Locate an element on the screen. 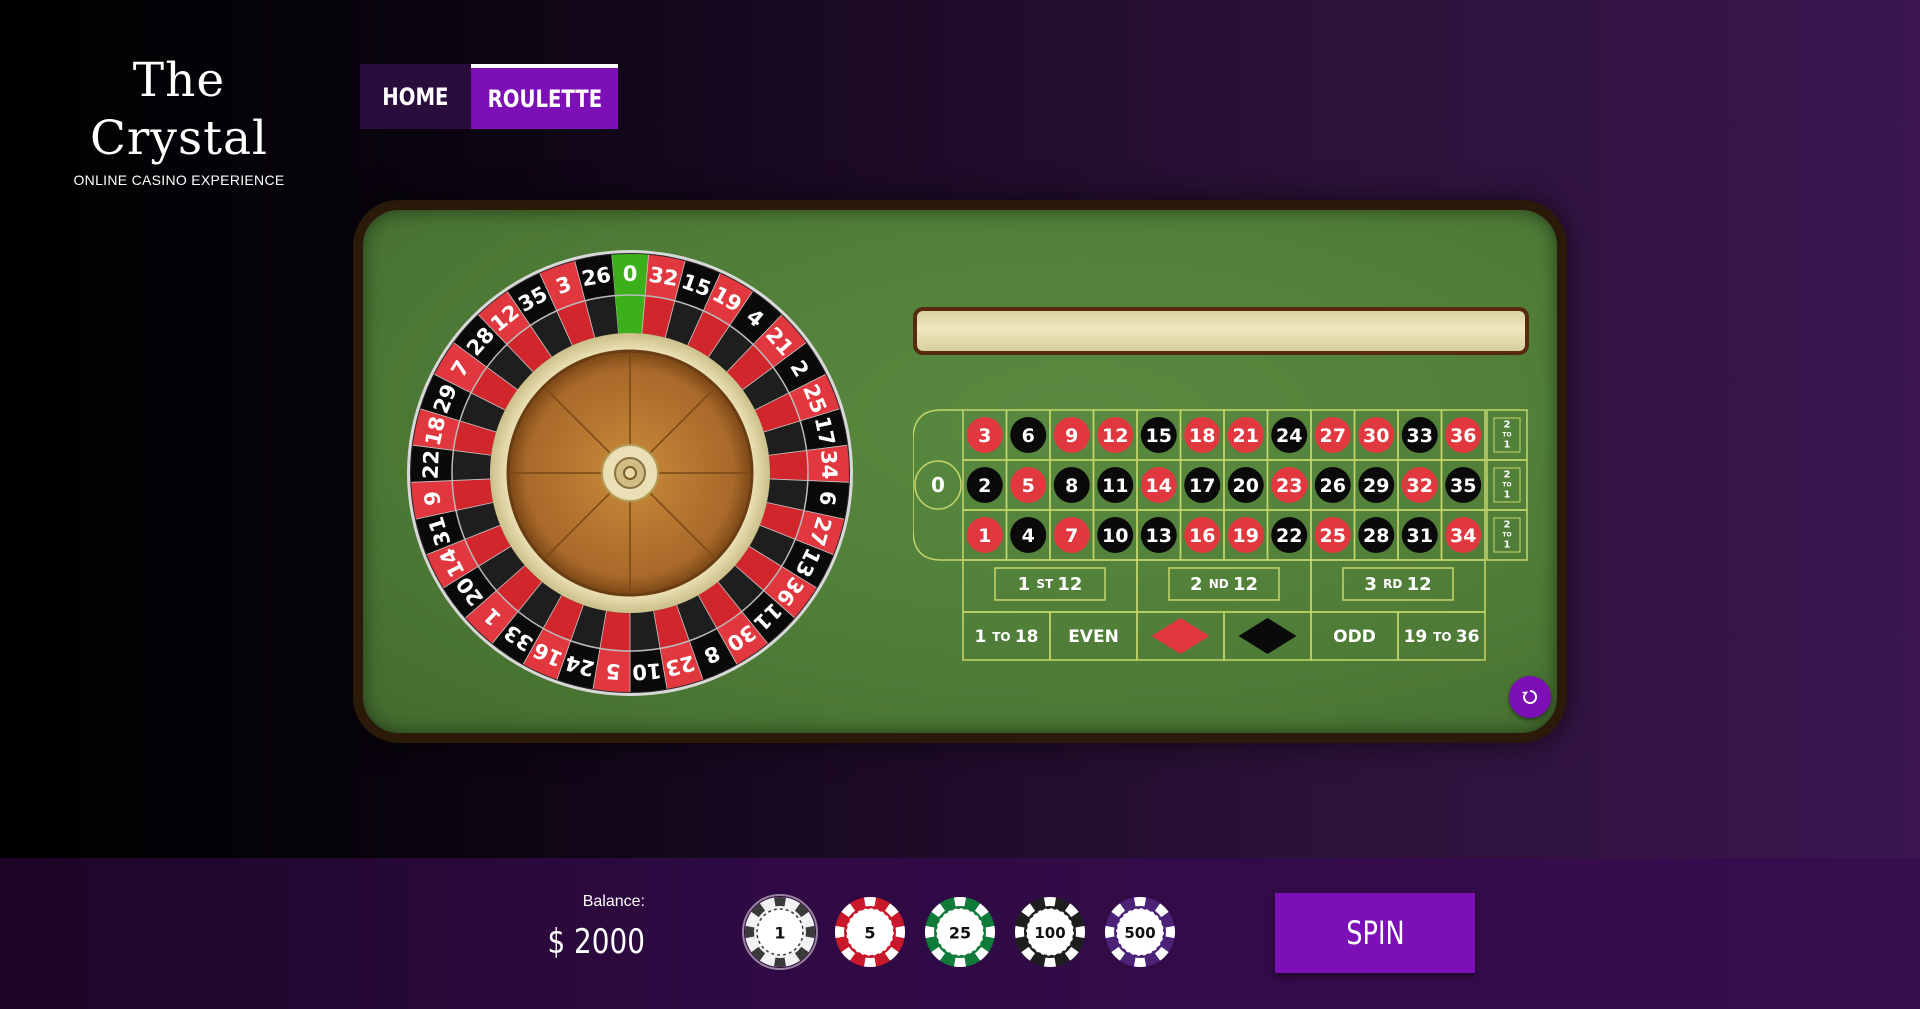  number-label: 7 is located at coordinates (1071, 536).